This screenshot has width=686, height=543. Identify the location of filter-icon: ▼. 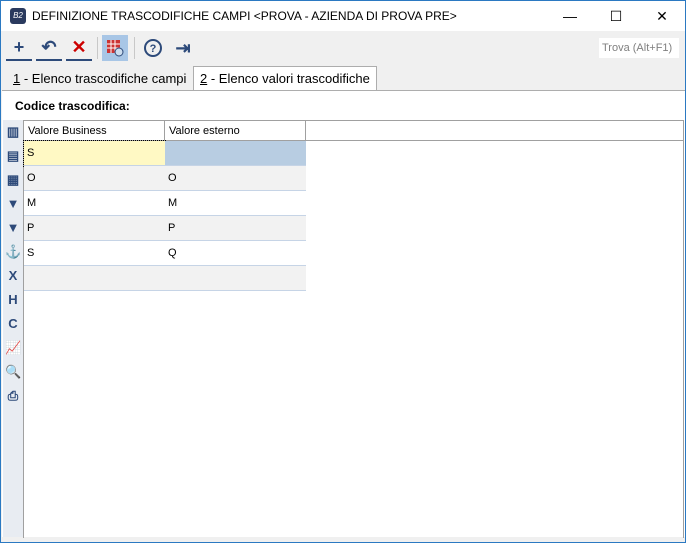
(13, 204).